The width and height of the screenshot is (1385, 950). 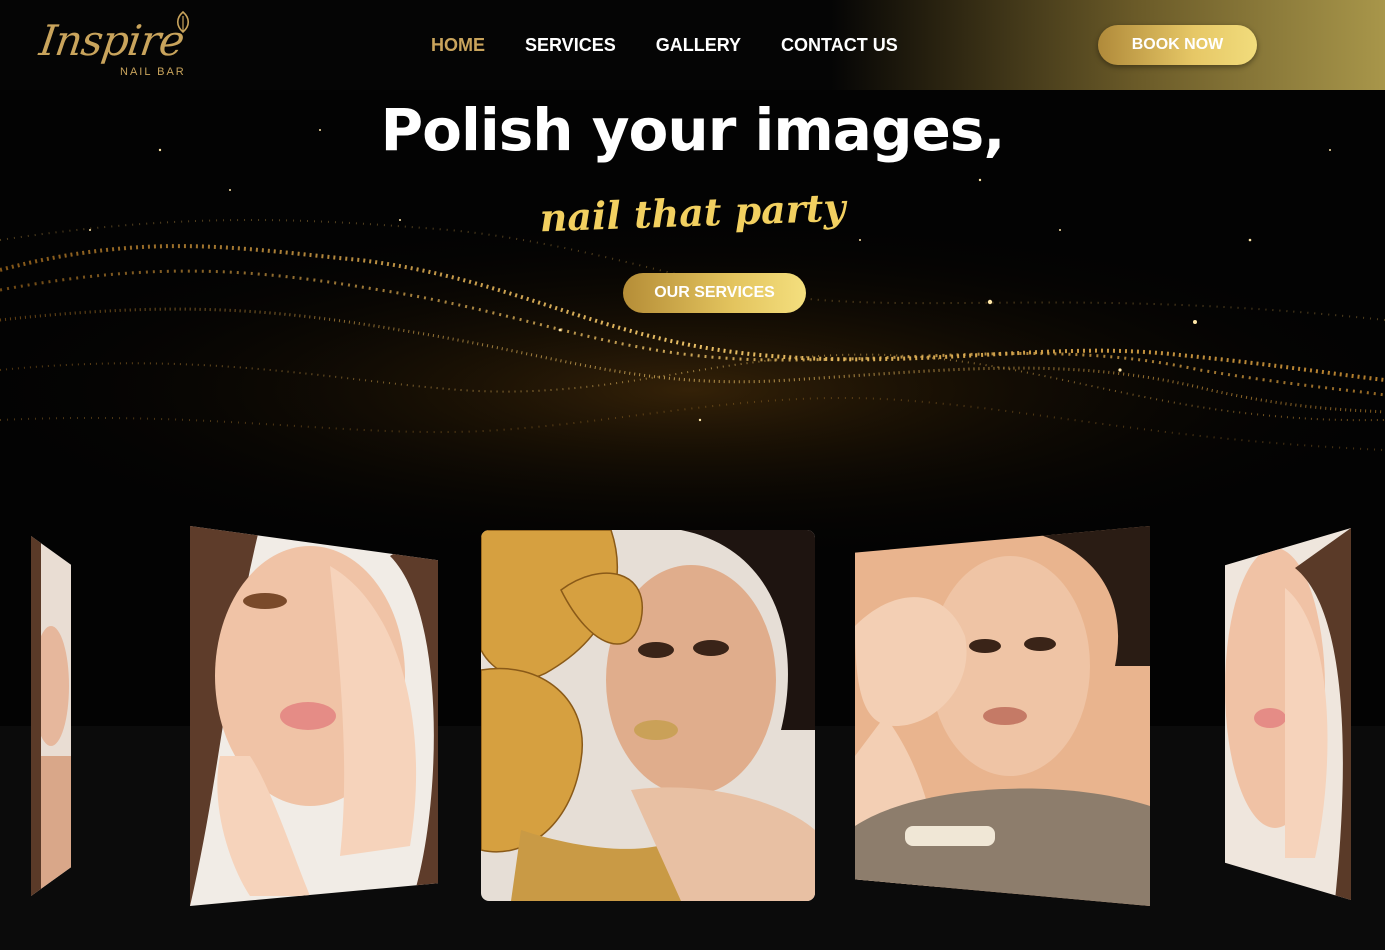 What do you see at coordinates (458, 45) in the screenshot?
I see `nav-item-home: HOME` at bounding box center [458, 45].